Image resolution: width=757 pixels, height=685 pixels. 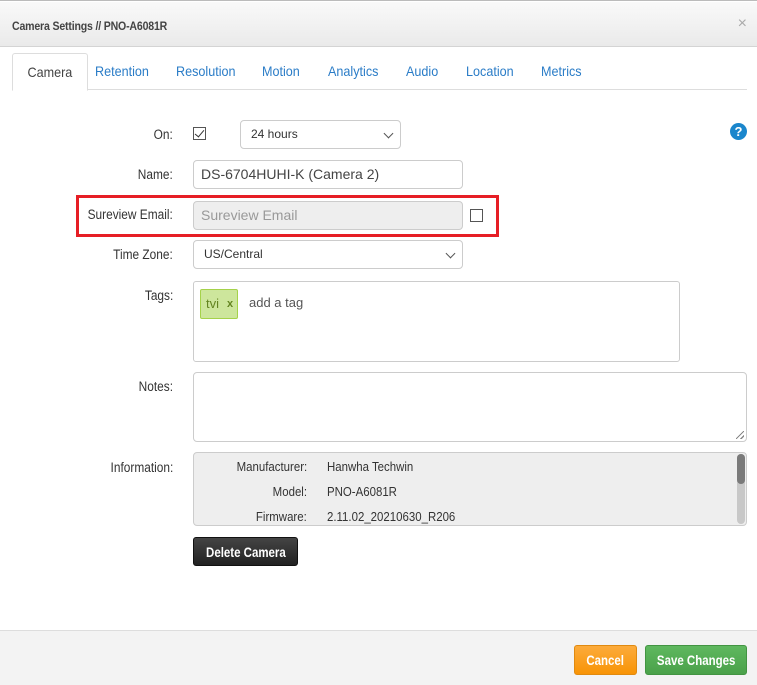 I want to click on remove-tag-icon: x, so click(x=230, y=304).